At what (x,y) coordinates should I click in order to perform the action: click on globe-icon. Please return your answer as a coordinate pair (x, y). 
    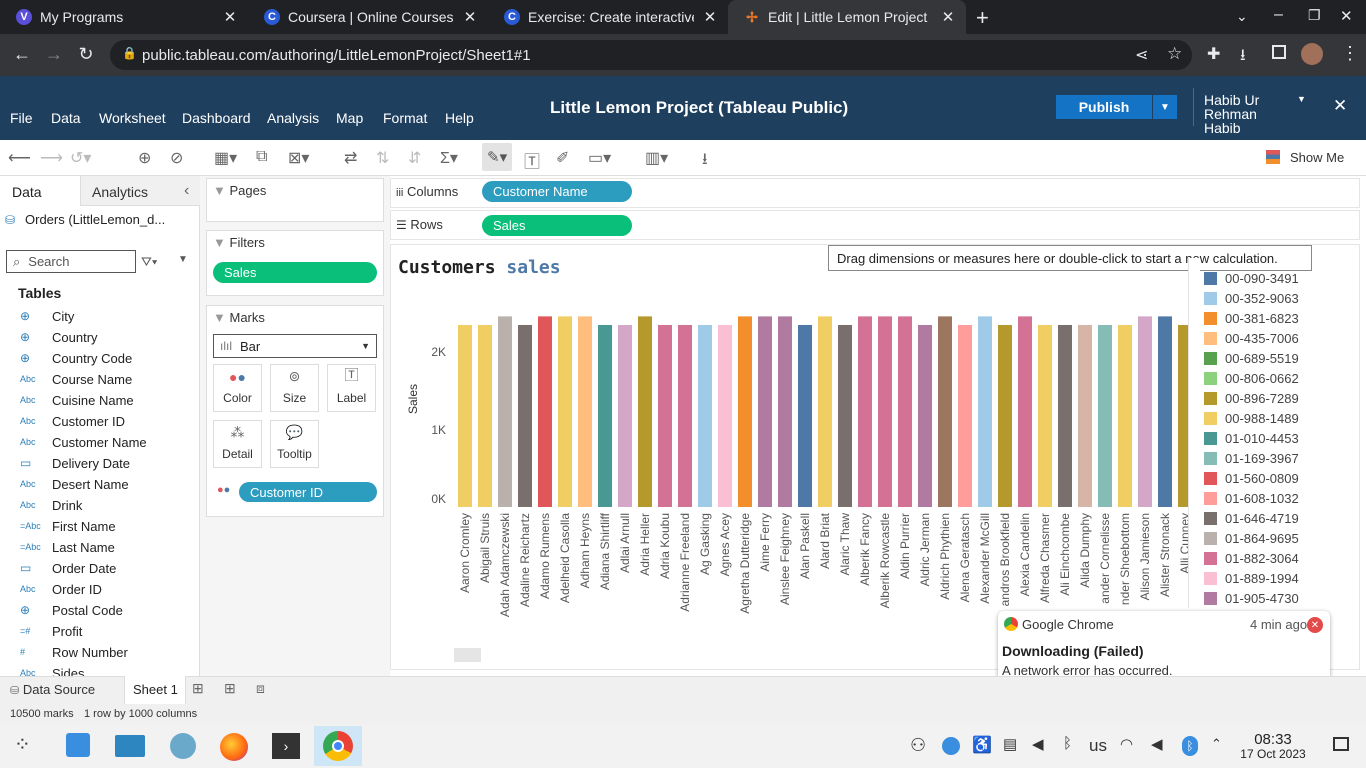
    Looking at the image, I should click on (183, 746).